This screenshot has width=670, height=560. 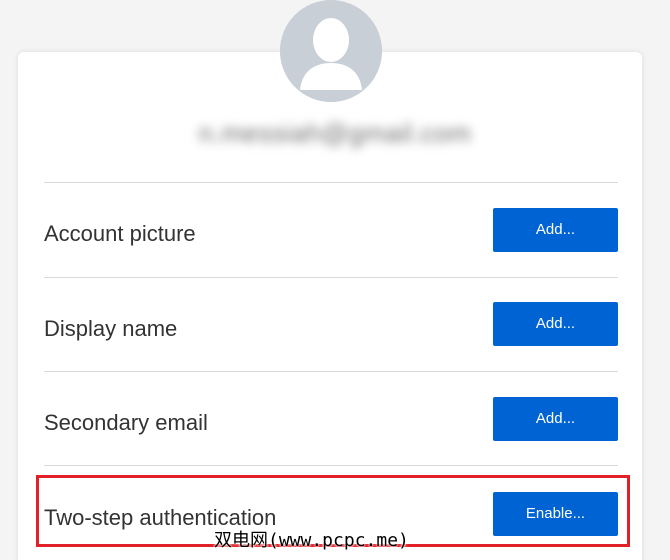 I want to click on display-name-label: Display name, so click(x=111, y=328).